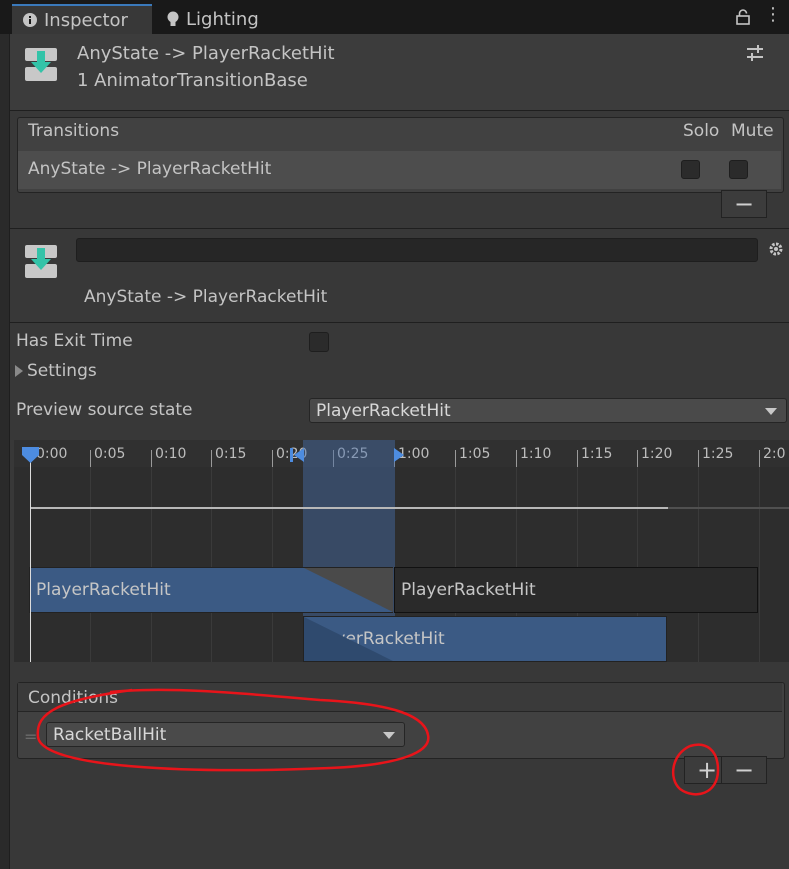 The width and height of the screenshot is (789, 869). What do you see at coordinates (30, 555) in the screenshot?
I see `playhead-line` at bounding box center [30, 555].